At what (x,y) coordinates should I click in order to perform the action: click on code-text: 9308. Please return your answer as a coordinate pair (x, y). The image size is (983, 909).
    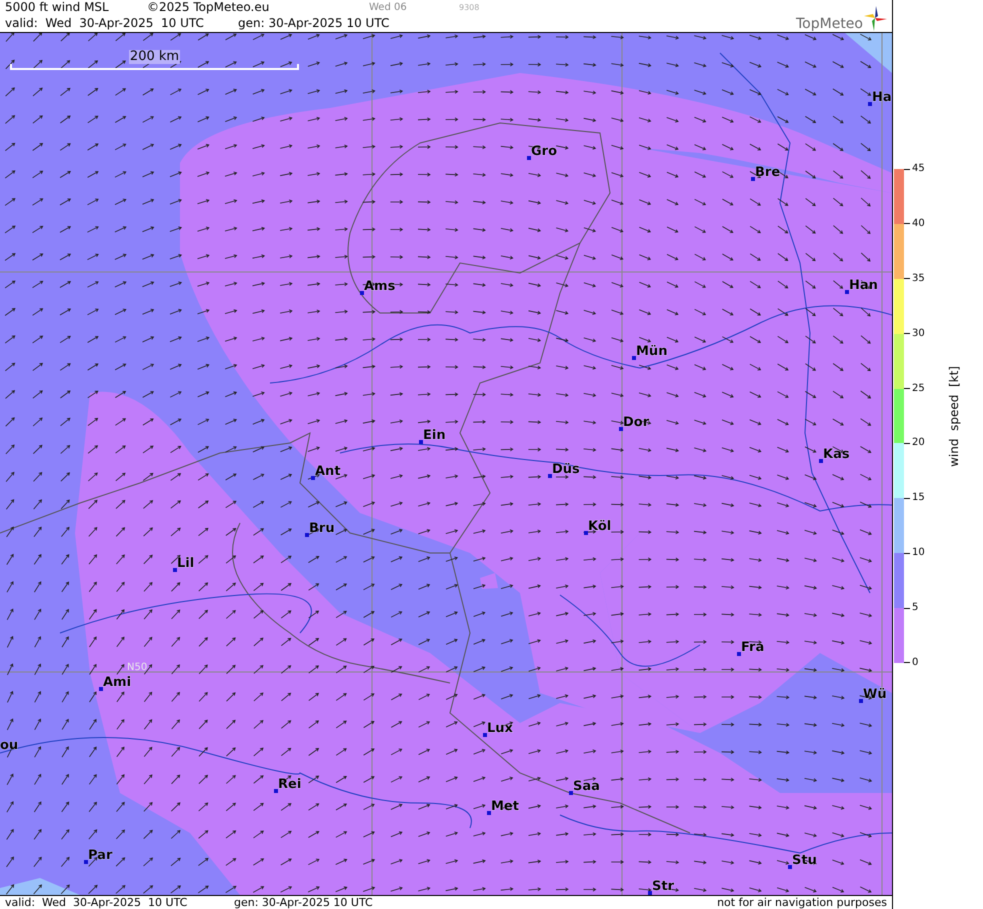
    Looking at the image, I should click on (469, 8).